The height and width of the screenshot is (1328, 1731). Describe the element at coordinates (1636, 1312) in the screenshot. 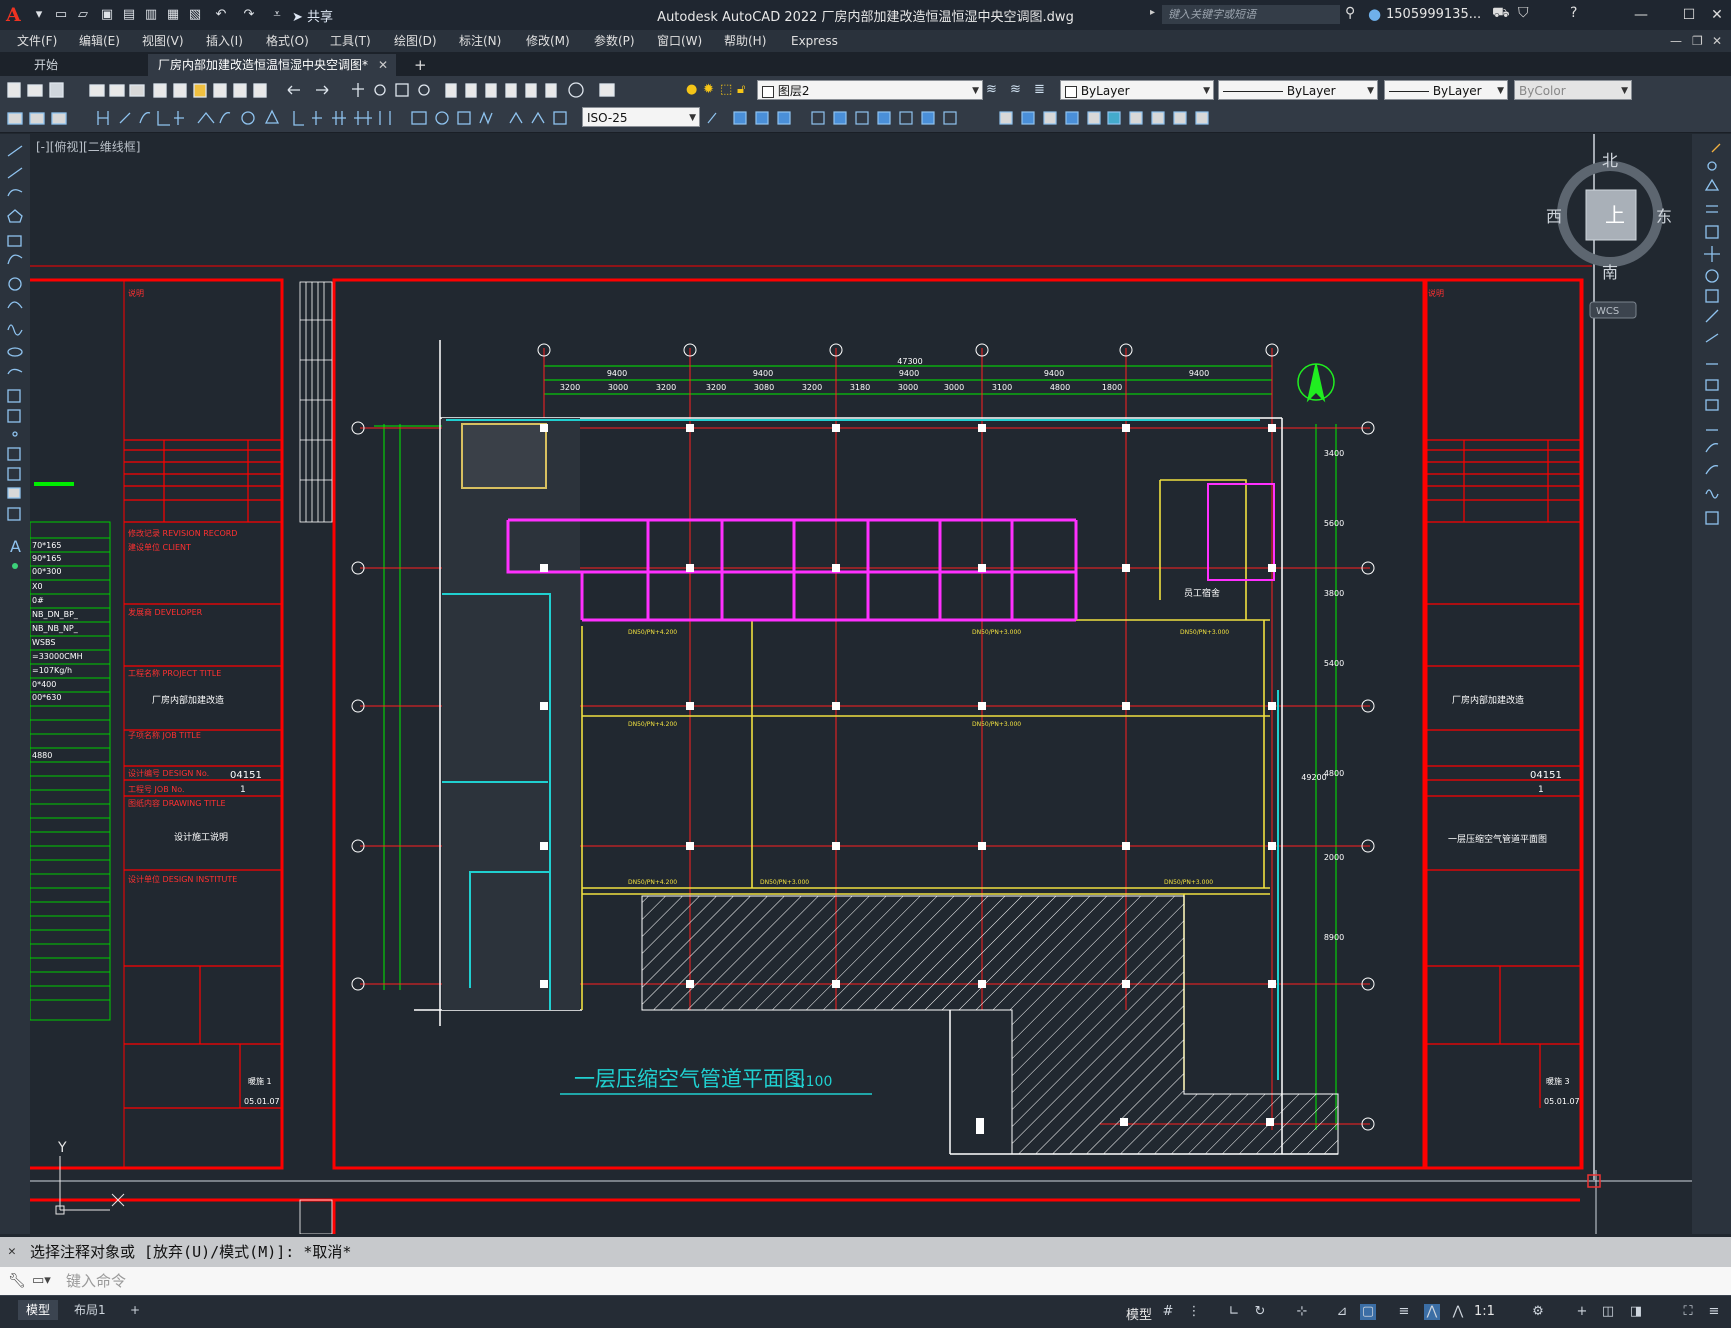

I see `quick-properties-icon: ◨` at that location.